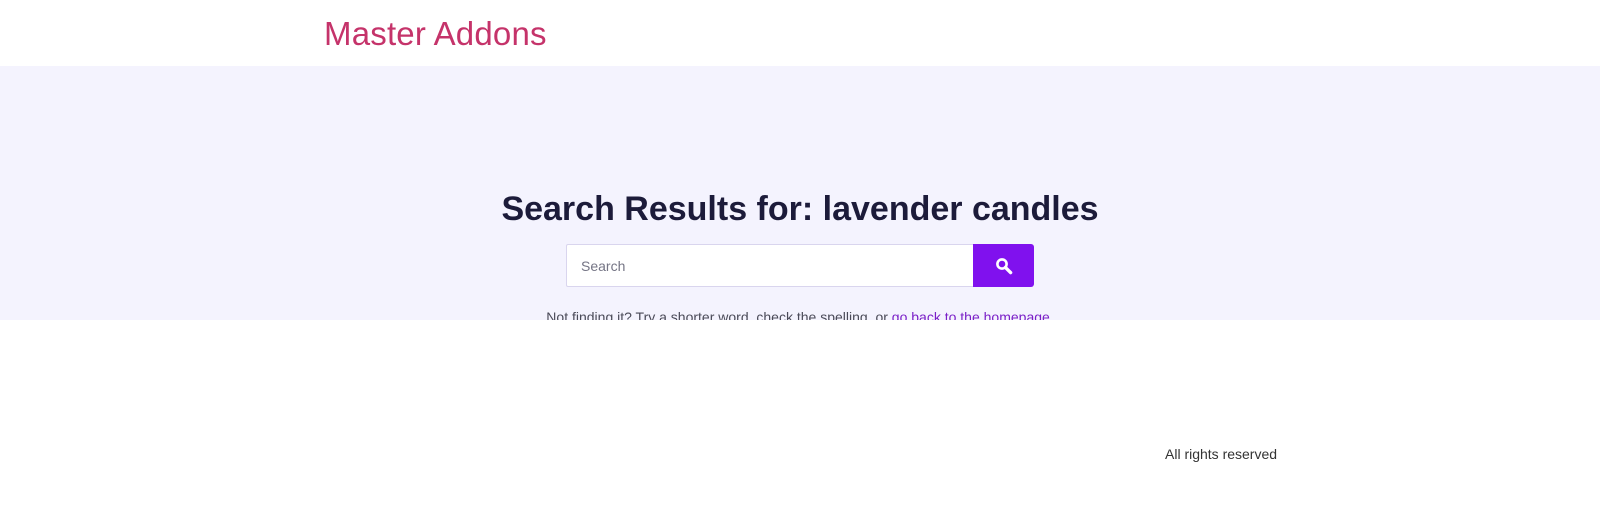 This screenshot has width=1600, height=517. I want to click on site-title-link: Master Addons, so click(435, 34).